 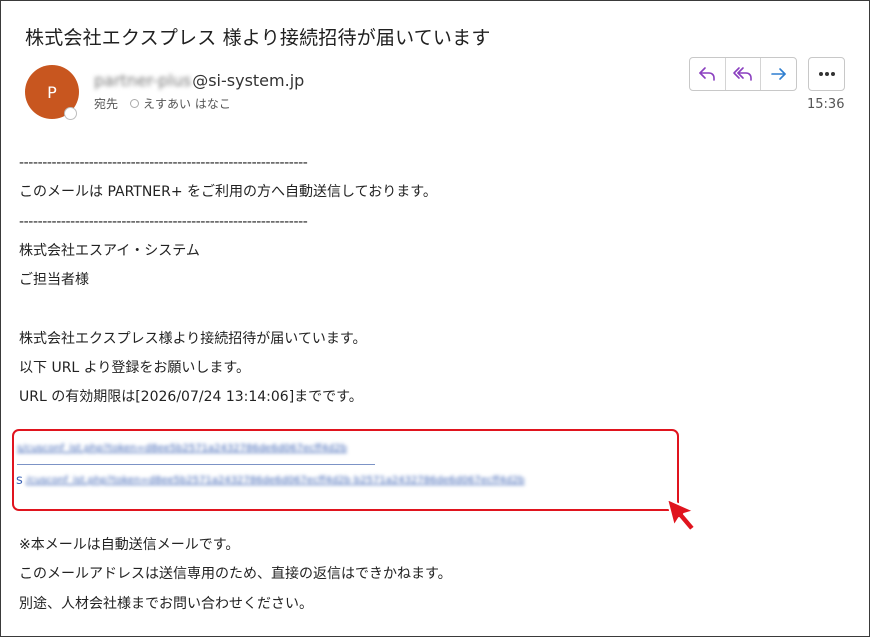 What do you see at coordinates (228, 192) in the screenshot?
I see `auto-send-notice: このメールは PARTNER+ をご利用の方へ自動送信しております。` at bounding box center [228, 192].